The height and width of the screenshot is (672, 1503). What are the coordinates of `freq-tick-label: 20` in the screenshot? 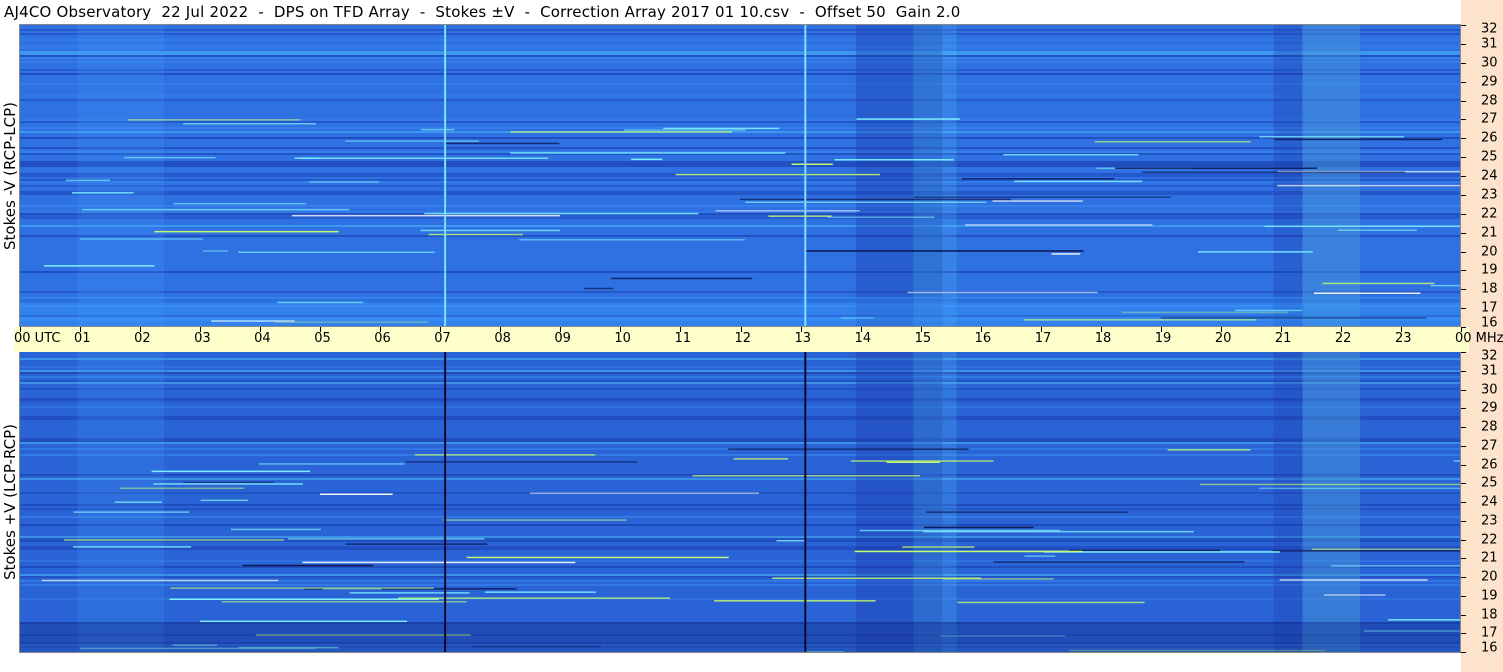 It's located at (1489, 251).